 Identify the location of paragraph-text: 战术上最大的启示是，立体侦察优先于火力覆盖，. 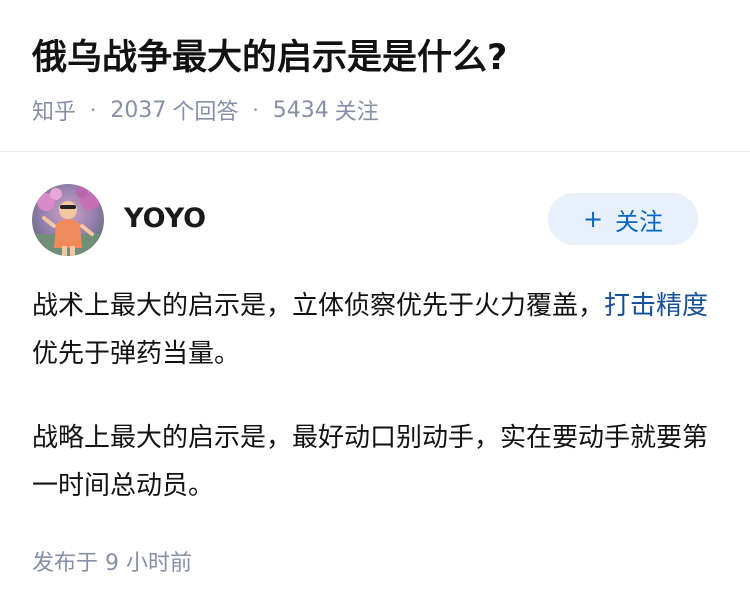
(318, 306).